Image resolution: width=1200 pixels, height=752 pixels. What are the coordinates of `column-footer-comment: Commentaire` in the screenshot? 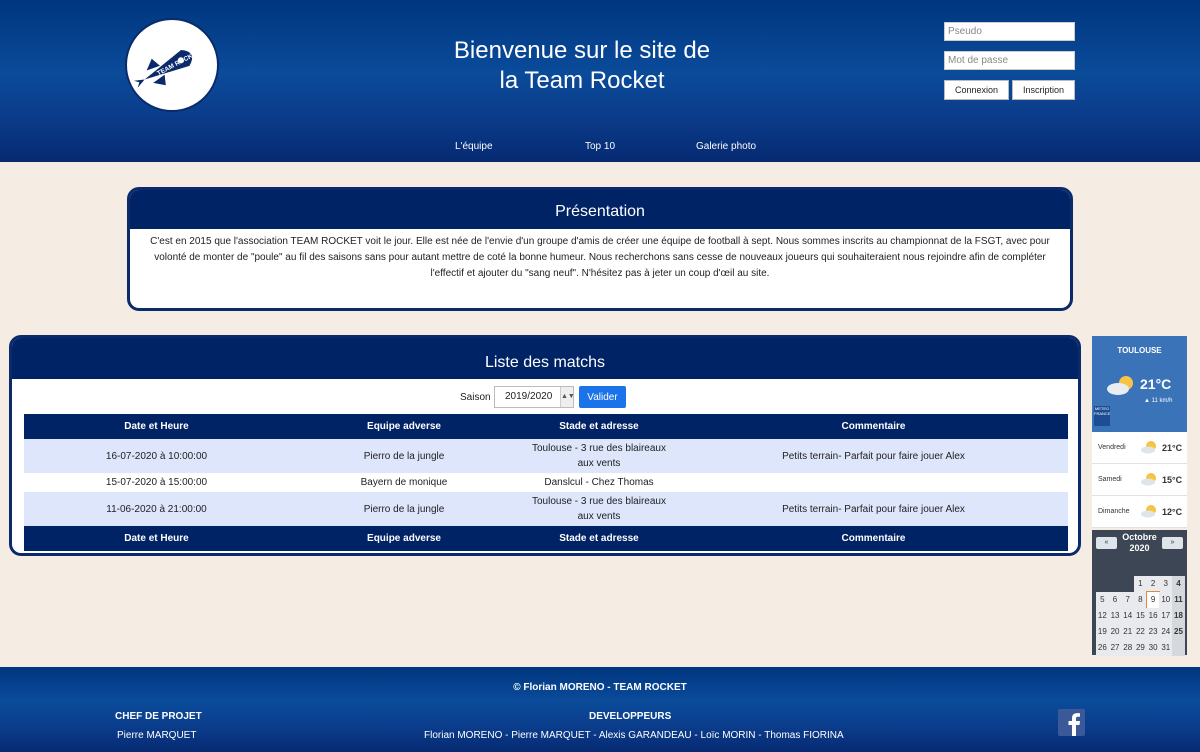 It's located at (873, 538).